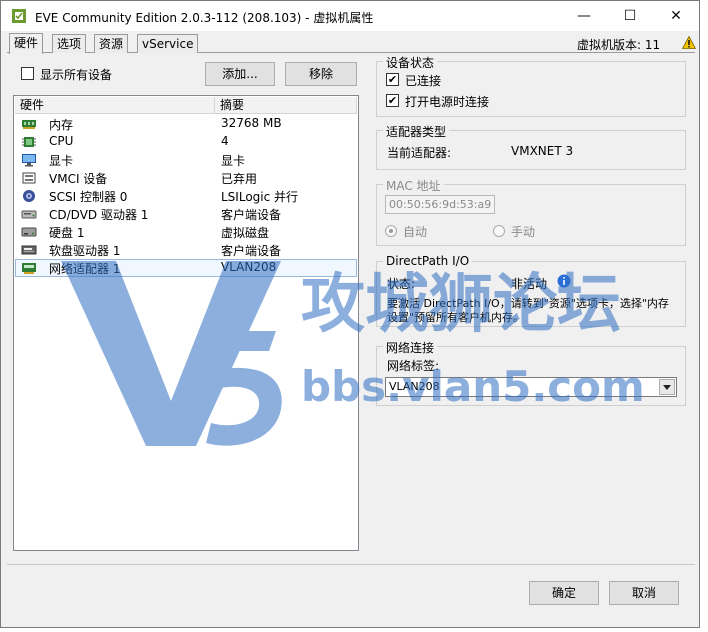 The image size is (708, 632). I want to click on chevron-down-icon, so click(667, 387).